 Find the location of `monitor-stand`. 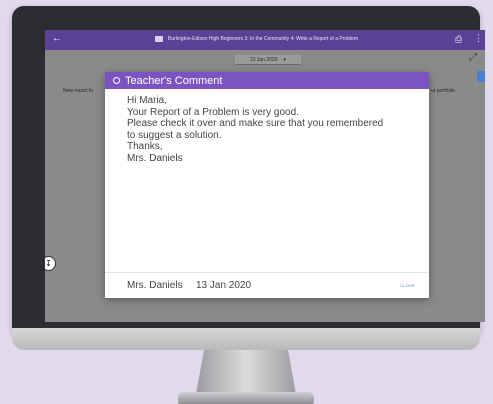

monitor-stand is located at coordinates (246, 372).